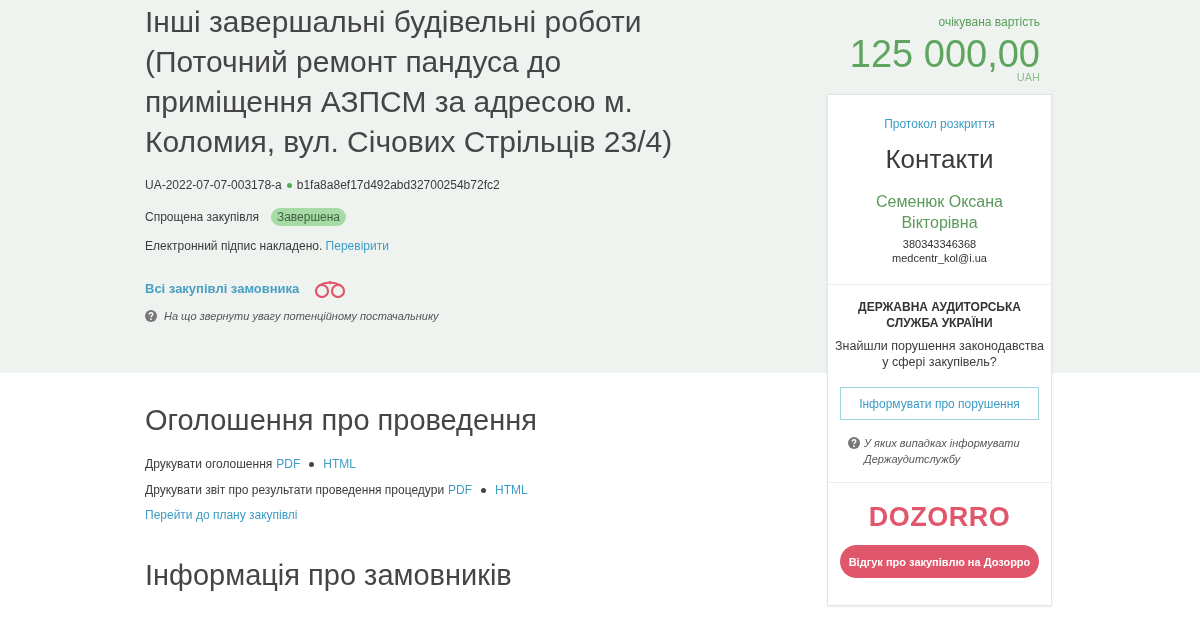 The image size is (1200, 620). What do you see at coordinates (939, 244) in the screenshot?
I see `contact-phone: 380343346368` at bounding box center [939, 244].